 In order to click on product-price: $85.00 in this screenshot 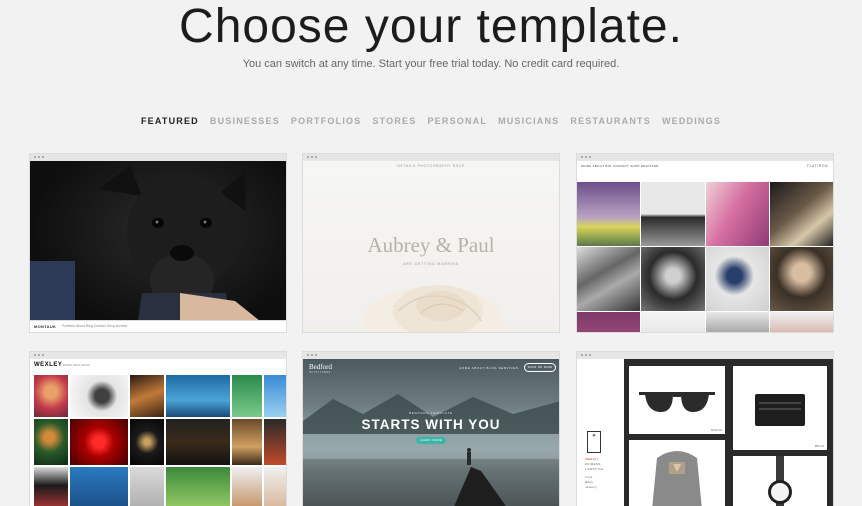, I will do `click(819, 446)`.